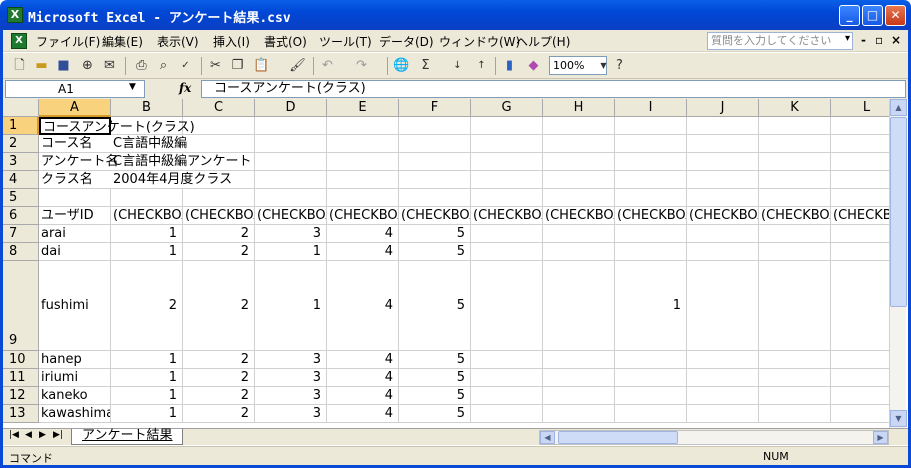 Image resolution: width=911 pixels, height=468 pixels. Describe the element at coordinates (75, 234) in the screenshot. I see `cell: arai` at that location.